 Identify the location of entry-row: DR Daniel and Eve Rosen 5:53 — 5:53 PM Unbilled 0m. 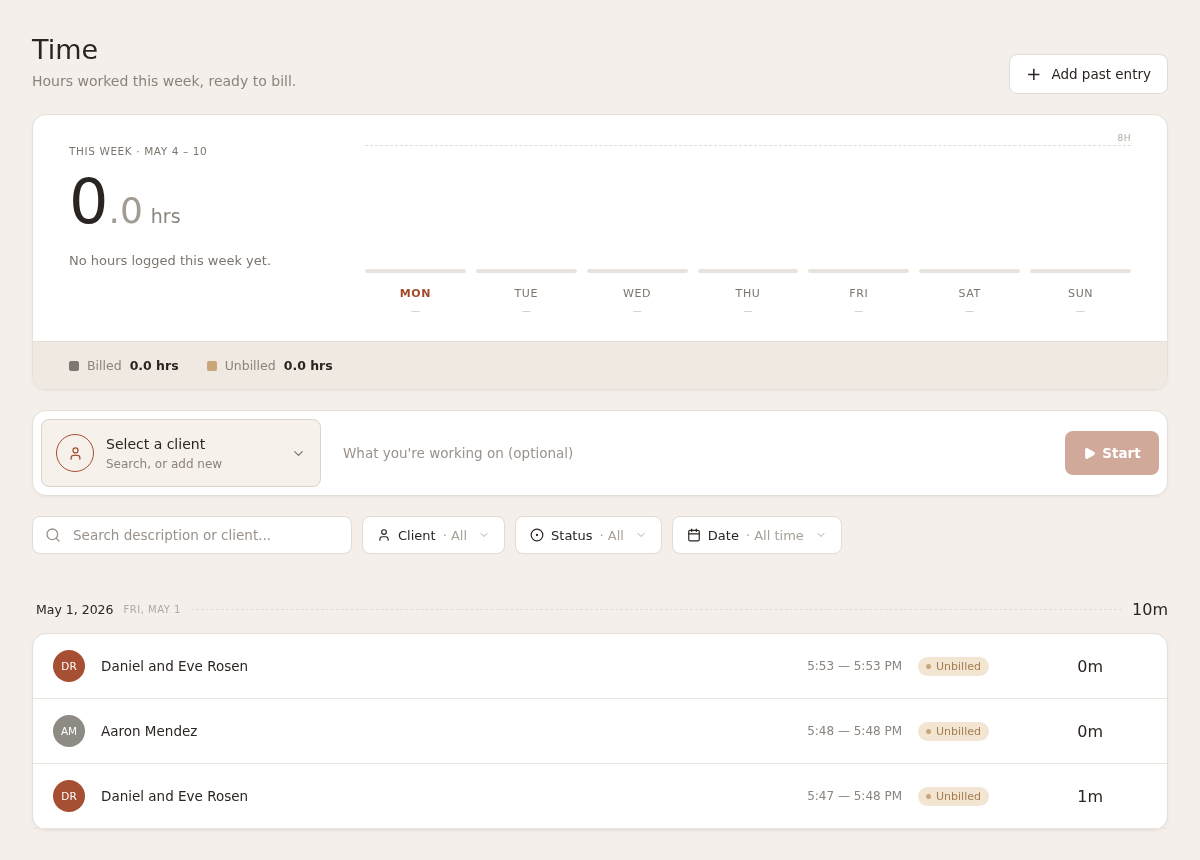
(600, 666).